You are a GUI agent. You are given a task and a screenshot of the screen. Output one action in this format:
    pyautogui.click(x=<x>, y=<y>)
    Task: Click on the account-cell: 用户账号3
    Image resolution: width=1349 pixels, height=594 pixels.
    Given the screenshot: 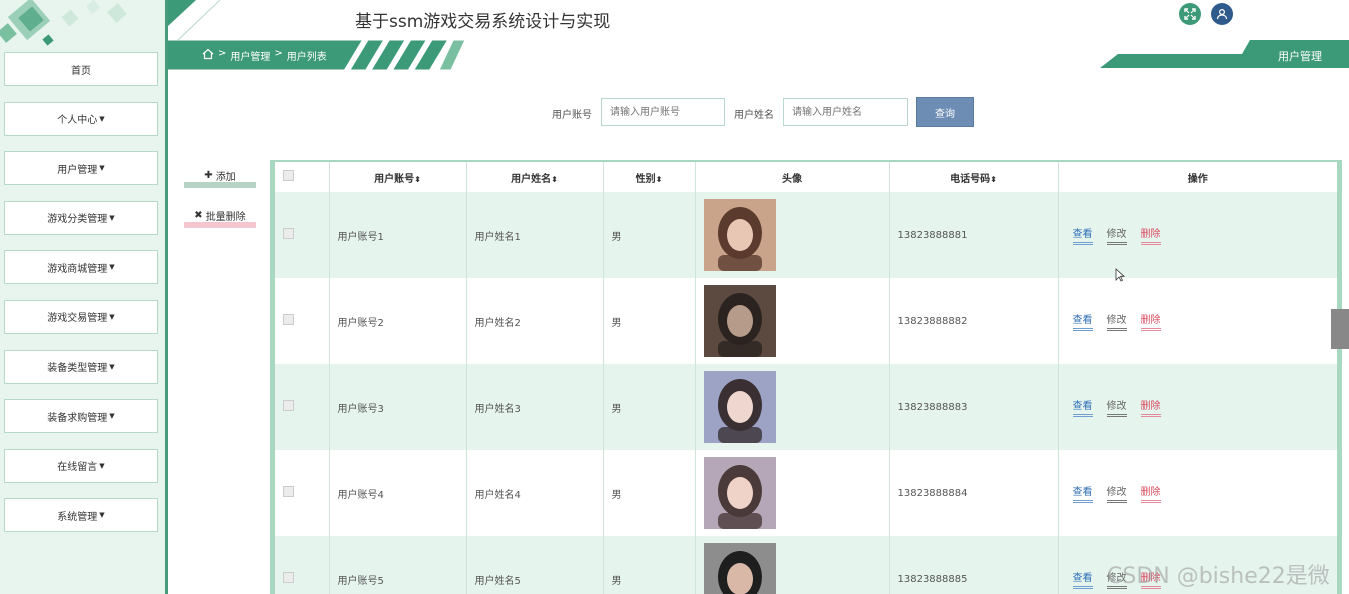 What is the action you would take?
    pyautogui.click(x=398, y=407)
    